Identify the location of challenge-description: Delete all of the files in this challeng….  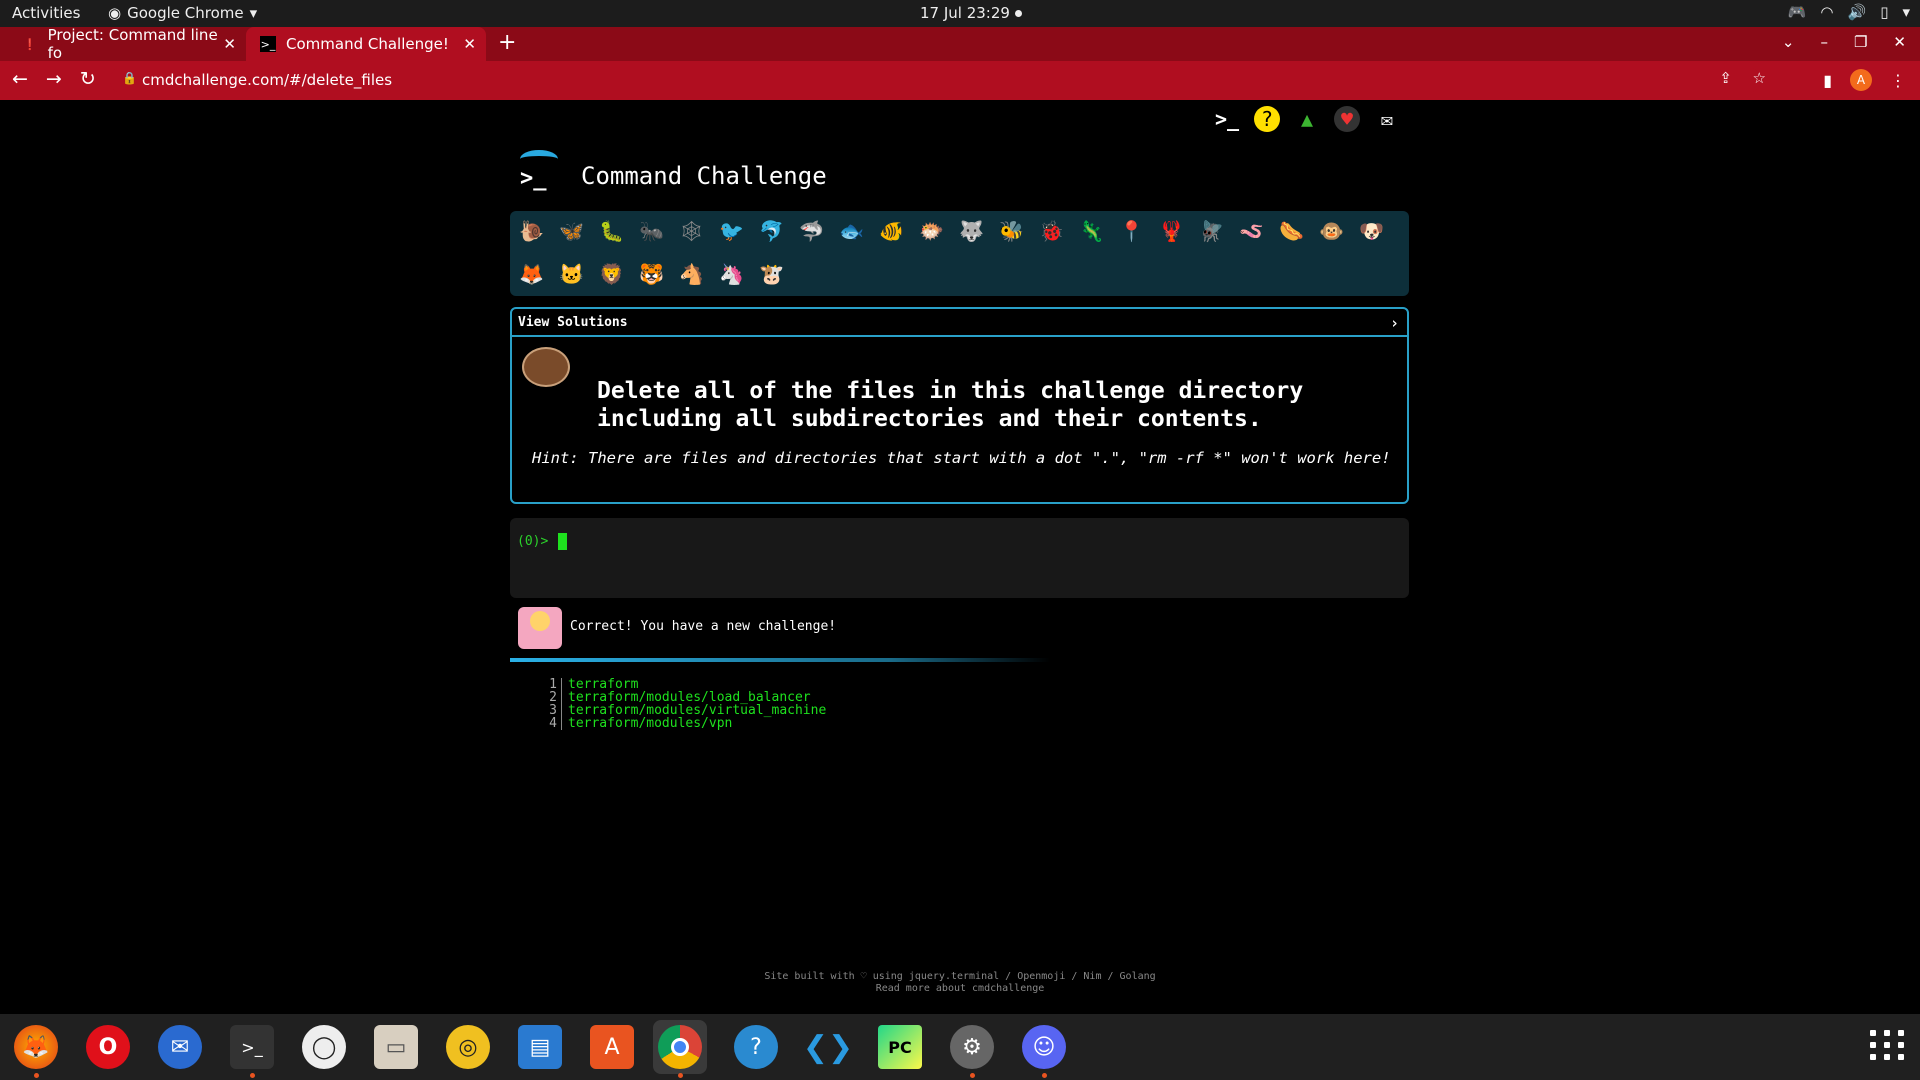
(950, 405).